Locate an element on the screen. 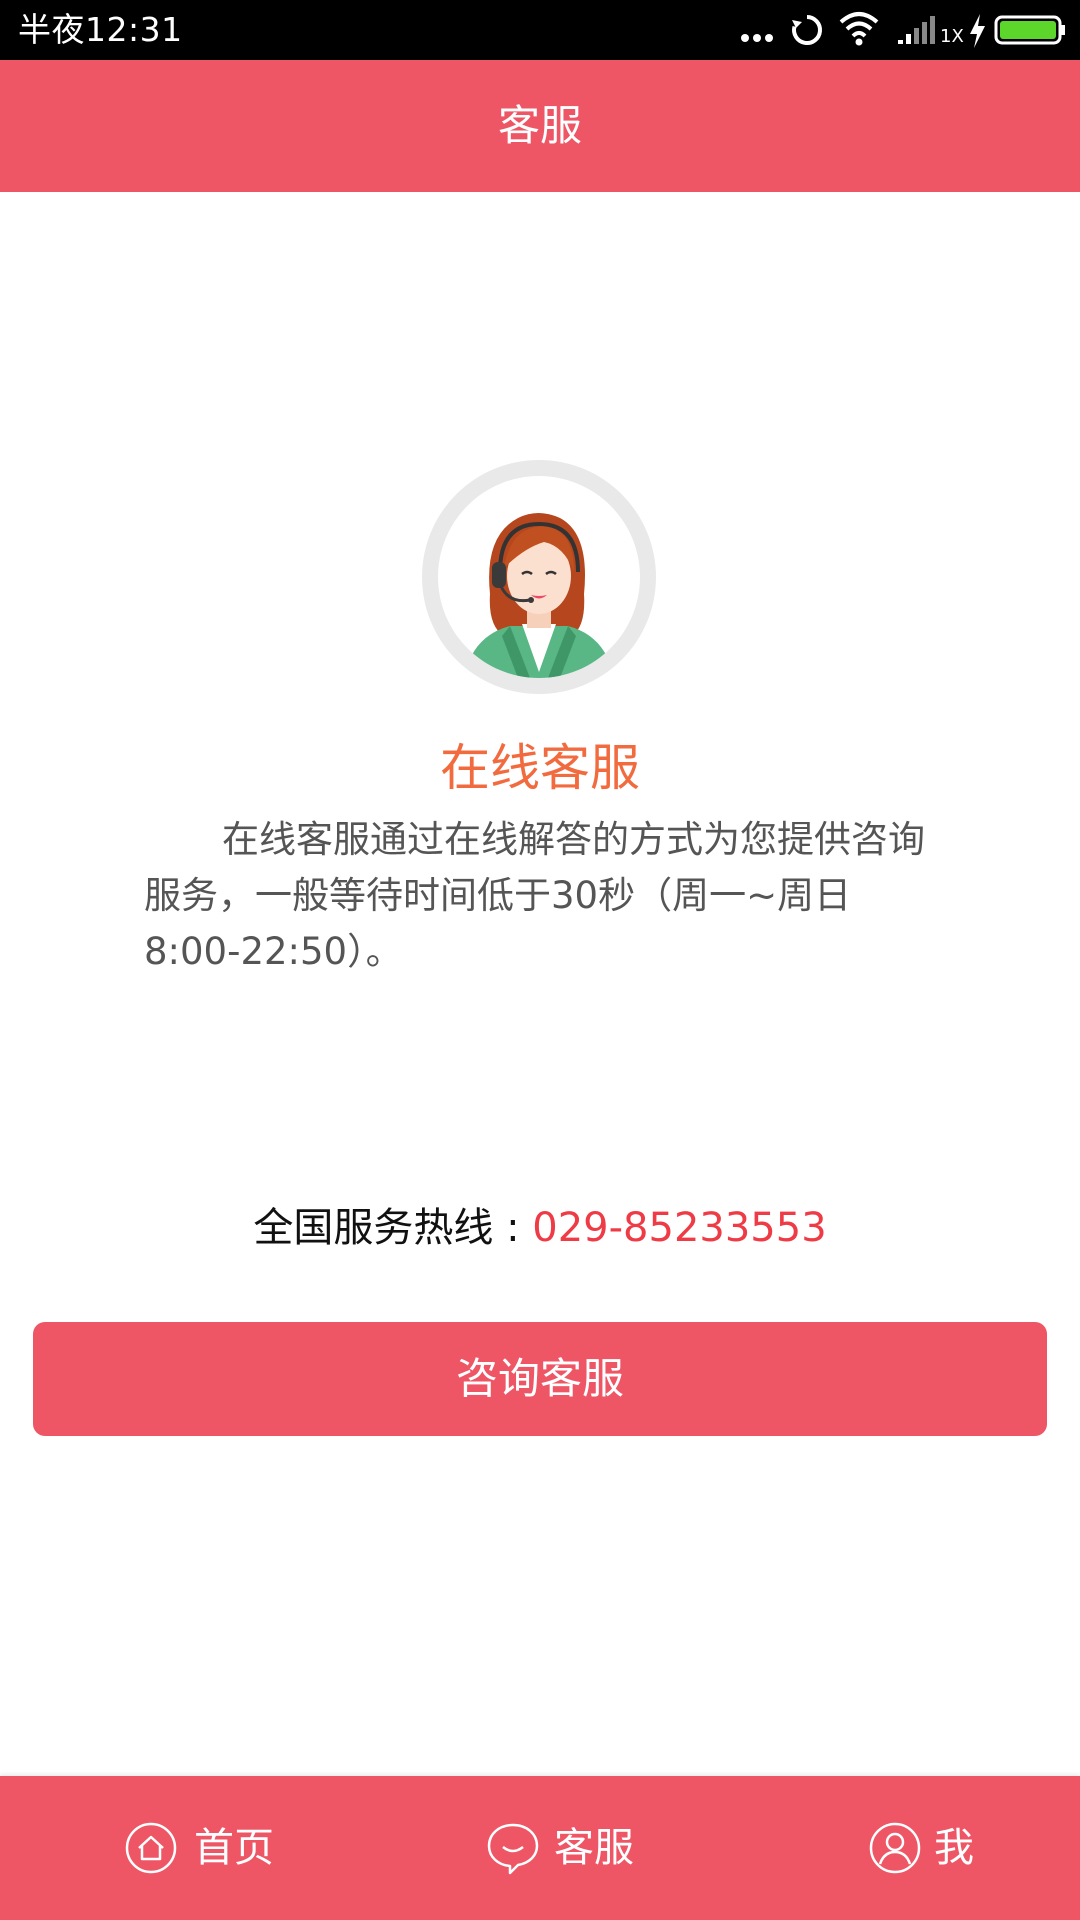 Image resolution: width=1080 pixels, height=1920 pixels. online-service-title: 在线客服 is located at coordinates (540, 768).